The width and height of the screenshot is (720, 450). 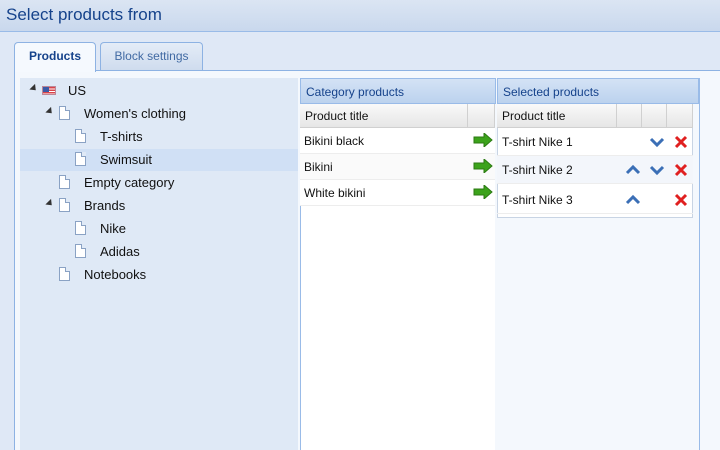 What do you see at coordinates (113, 228) in the screenshot?
I see `tree-node-label: Nike` at bounding box center [113, 228].